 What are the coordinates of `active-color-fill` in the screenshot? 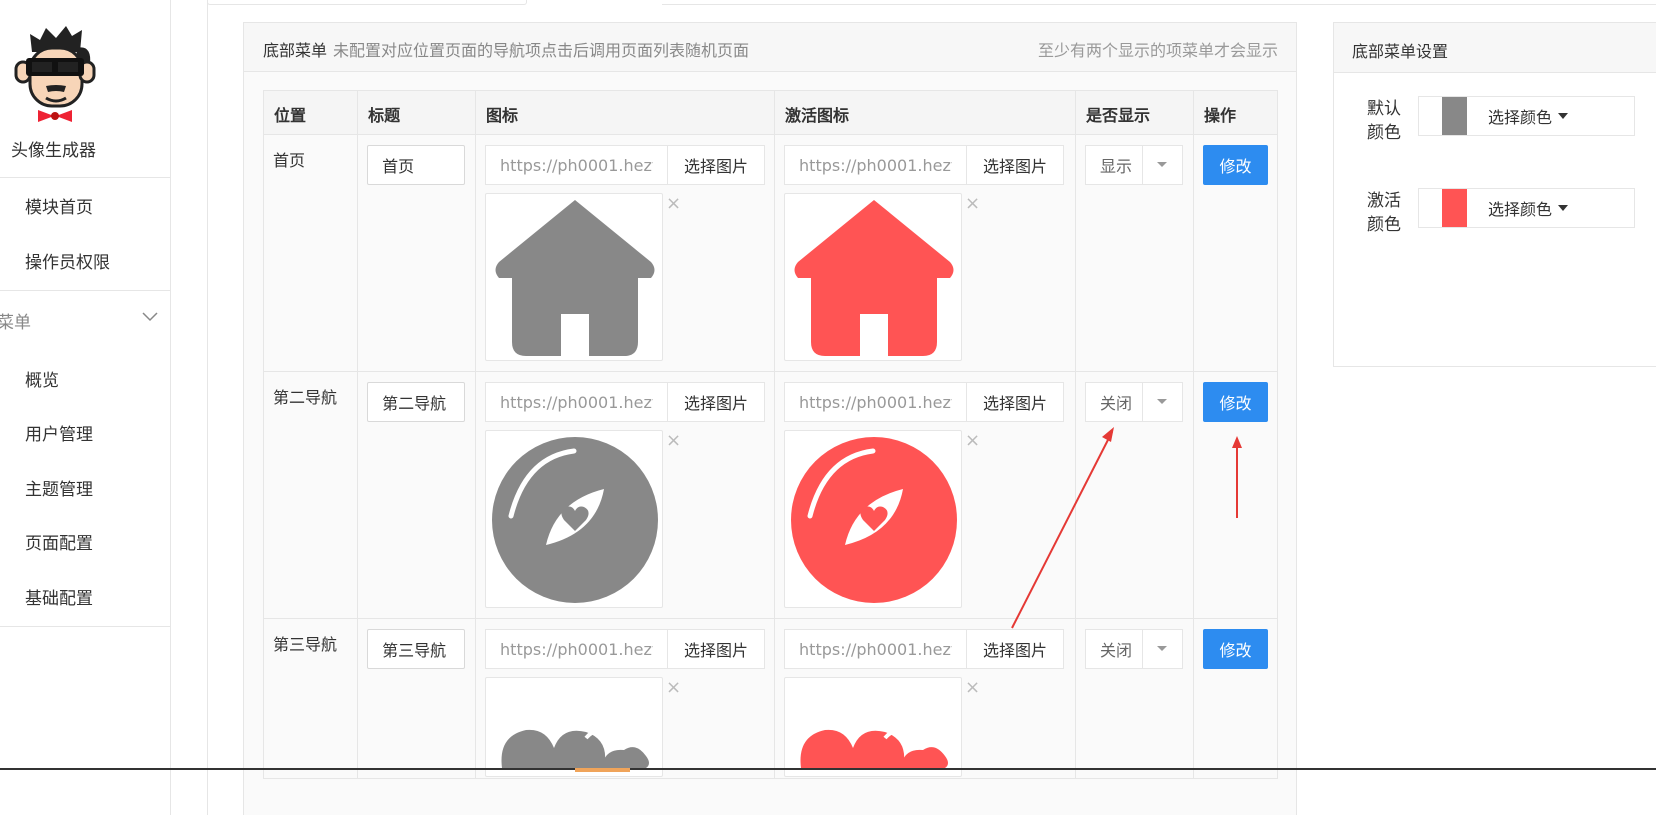 It's located at (1454, 208).